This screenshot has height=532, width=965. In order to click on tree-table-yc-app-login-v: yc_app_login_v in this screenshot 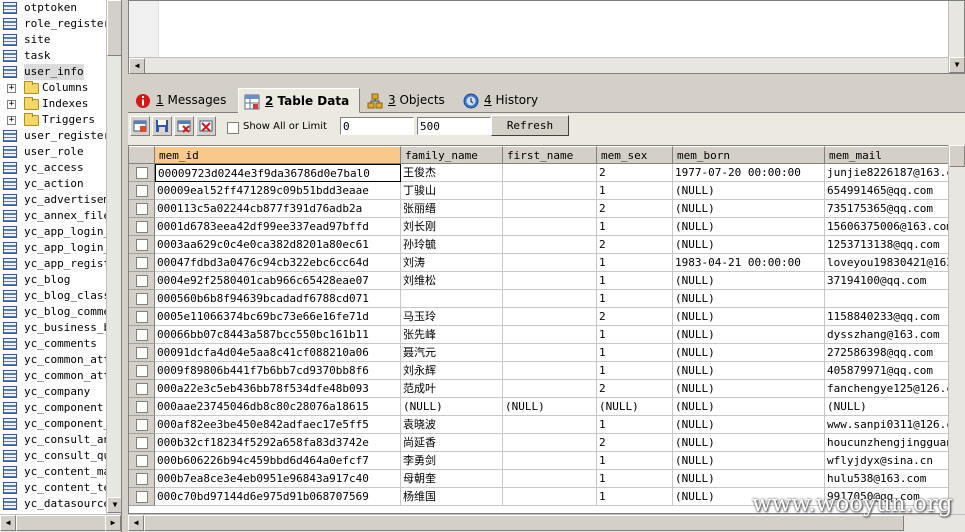, I will do `click(53, 248)`.